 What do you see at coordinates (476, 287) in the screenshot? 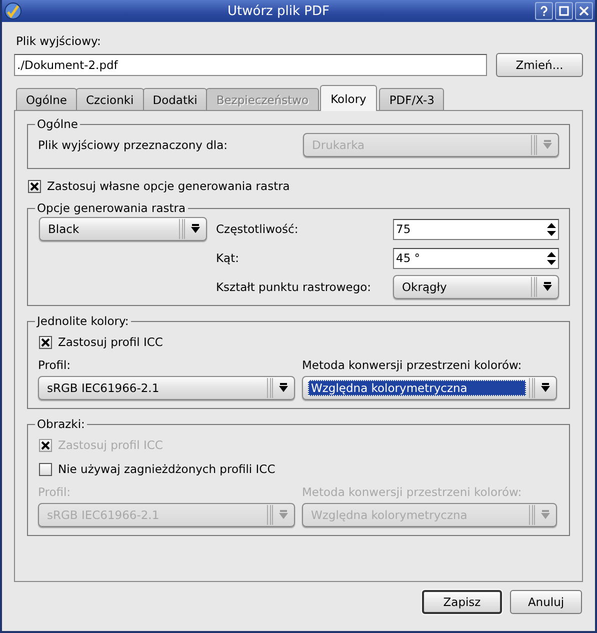
I see `combo-box: Okrągły` at bounding box center [476, 287].